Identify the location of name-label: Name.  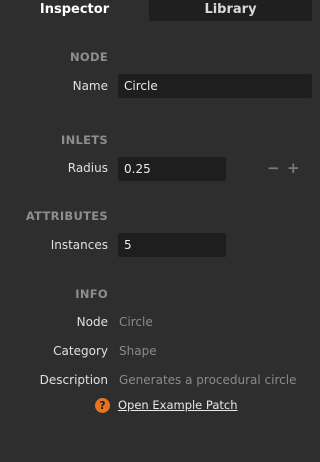
(90, 86).